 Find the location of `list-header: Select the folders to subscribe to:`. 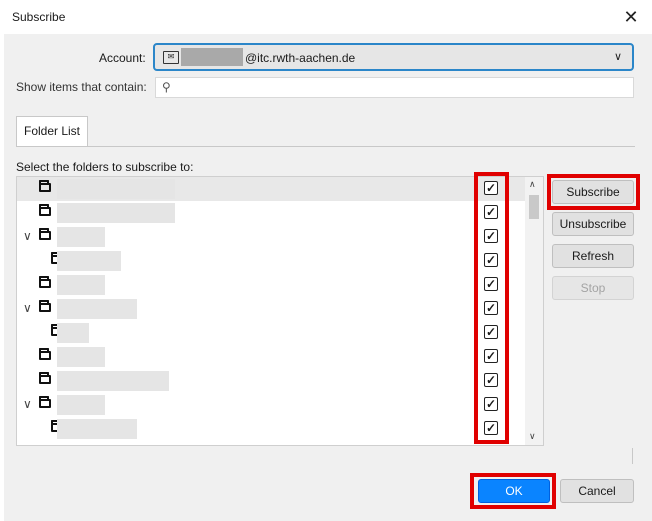

list-header: Select the folders to subscribe to: is located at coordinates (105, 167).